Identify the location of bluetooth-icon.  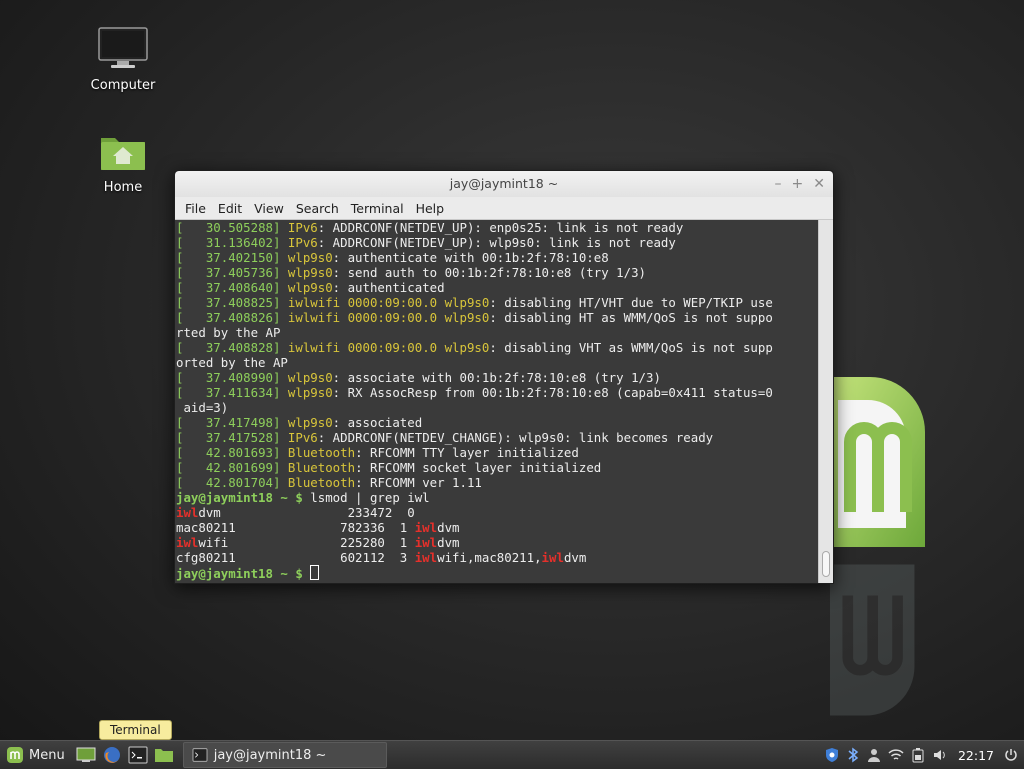
(853, 755).